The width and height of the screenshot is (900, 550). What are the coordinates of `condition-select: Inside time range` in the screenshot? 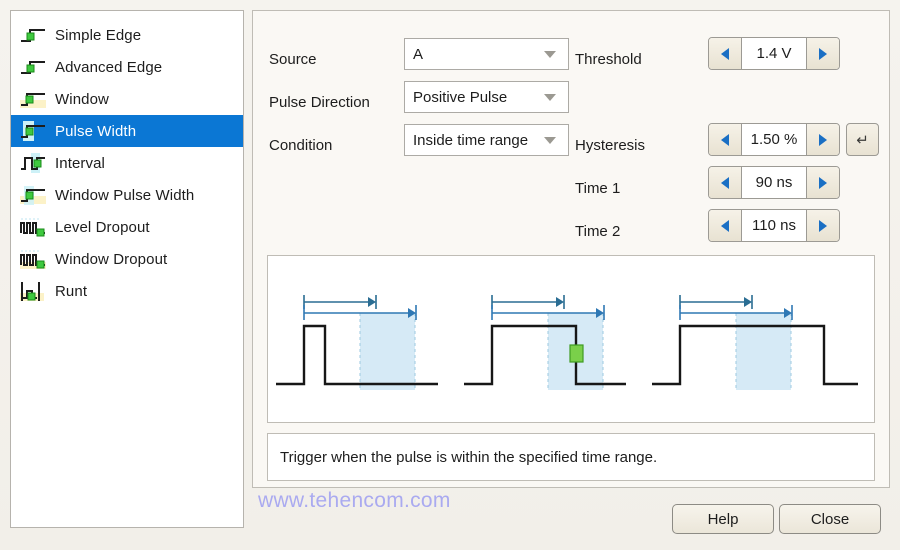 It's located at (486, 140).